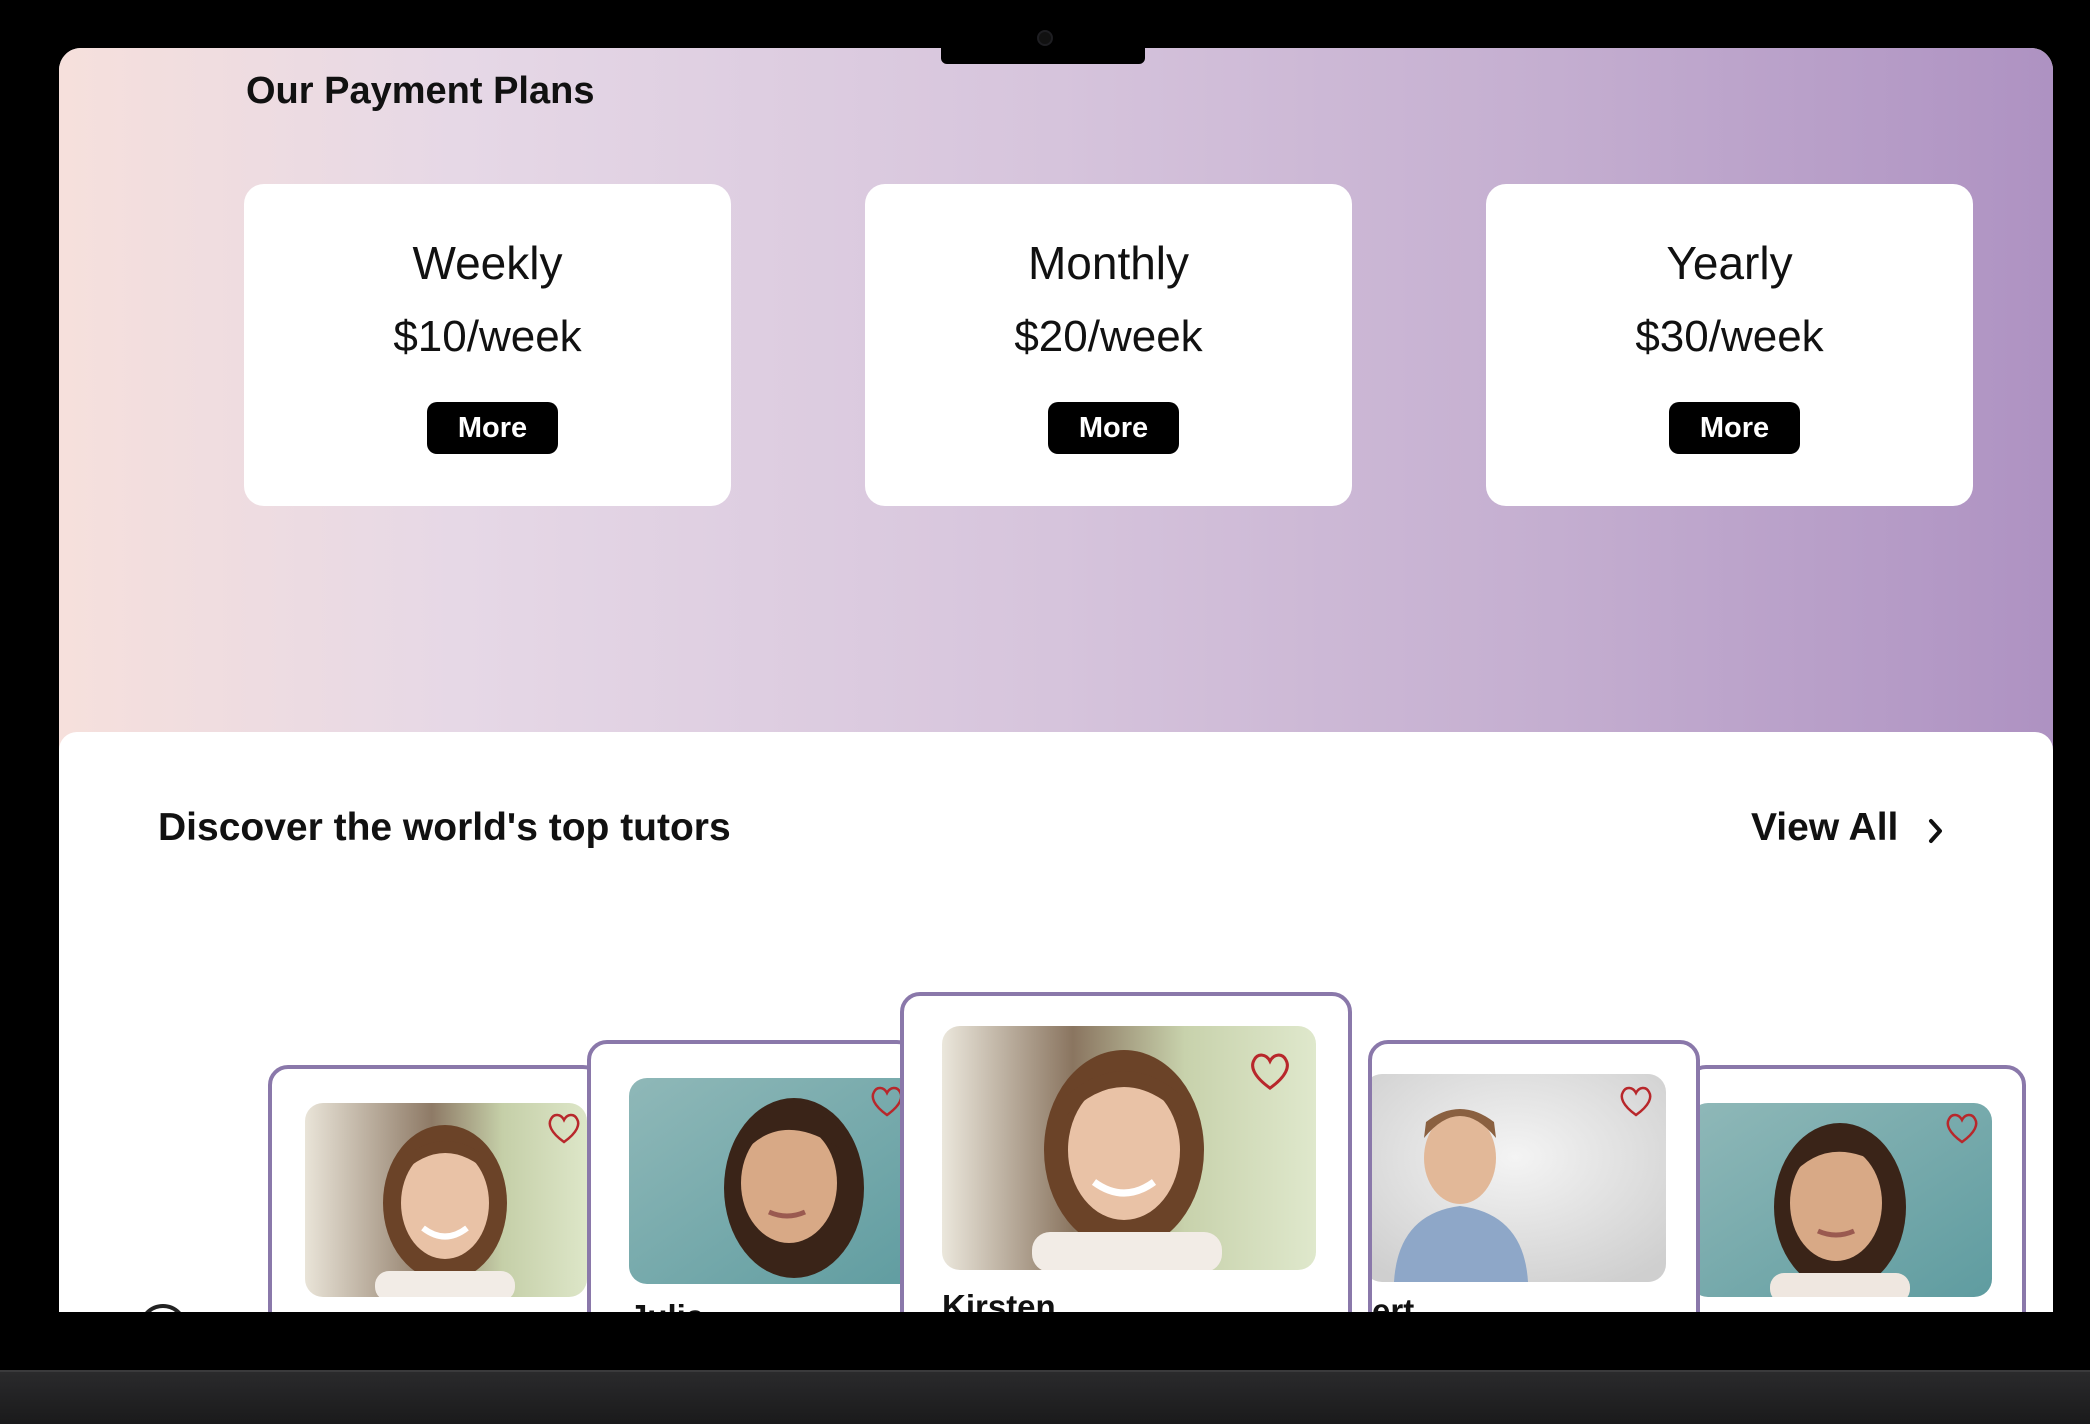 This screenshot has height=1424, width=2090. I want to click on tutor-name: Julia, so click(666, 1305).